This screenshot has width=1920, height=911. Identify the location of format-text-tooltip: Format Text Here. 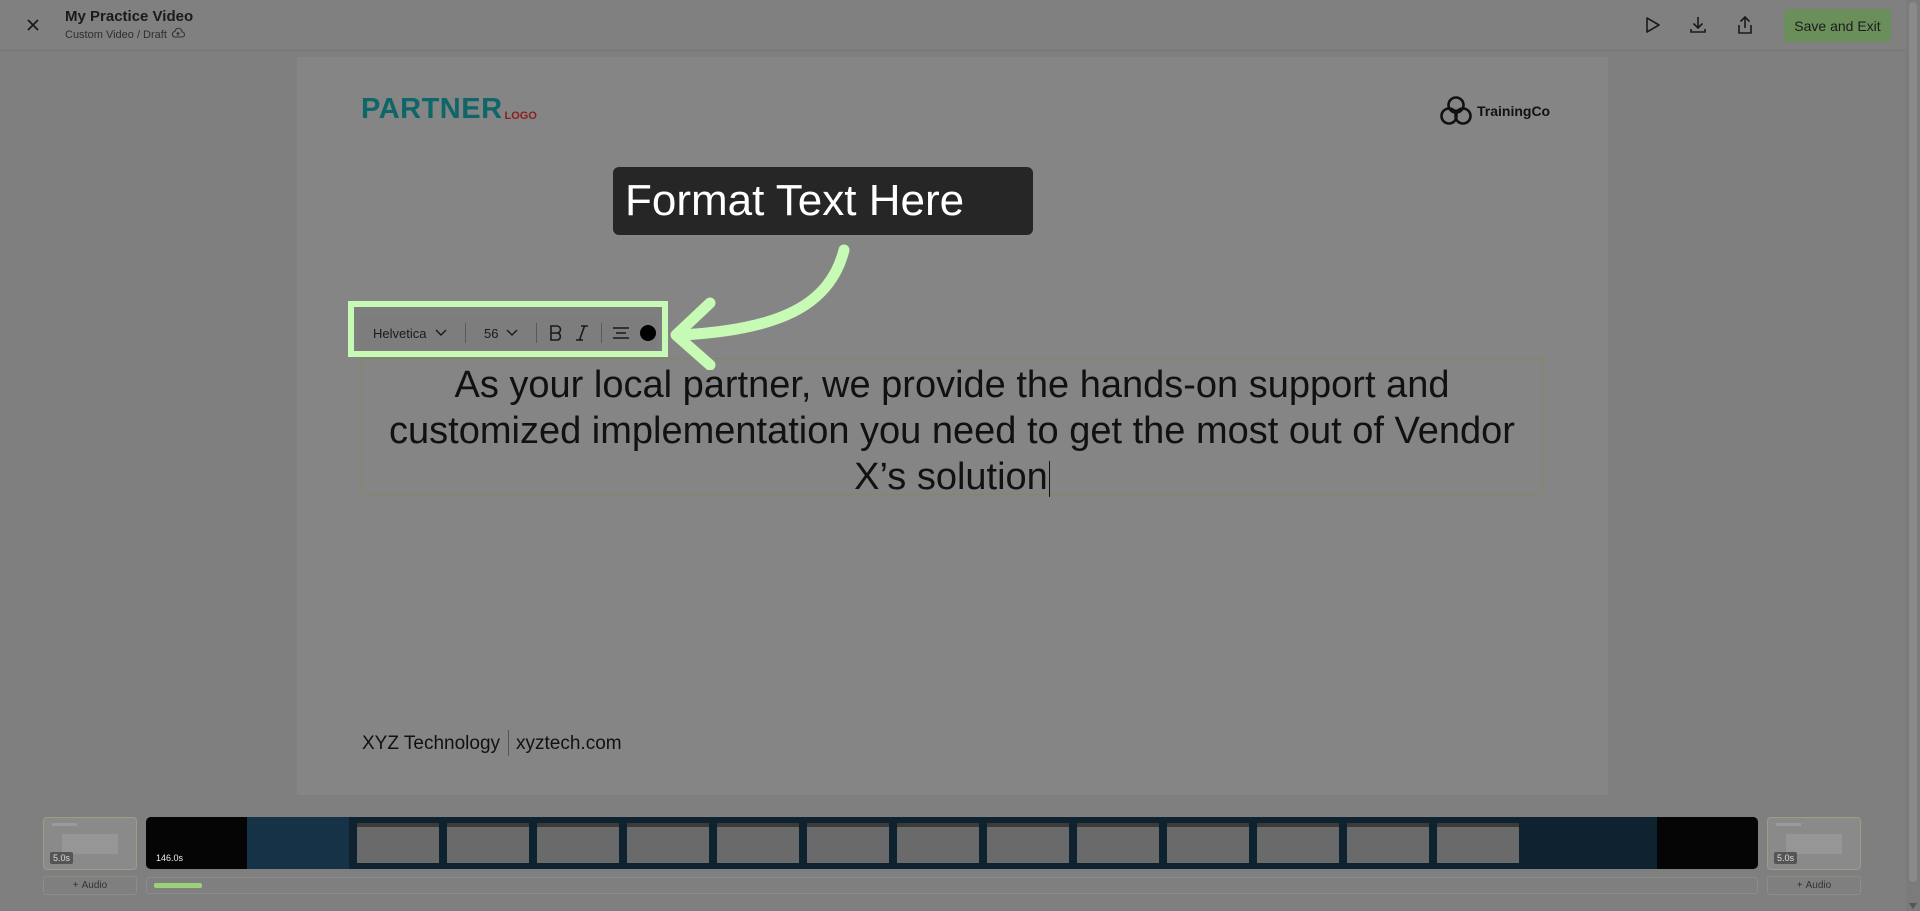
(823, 201).